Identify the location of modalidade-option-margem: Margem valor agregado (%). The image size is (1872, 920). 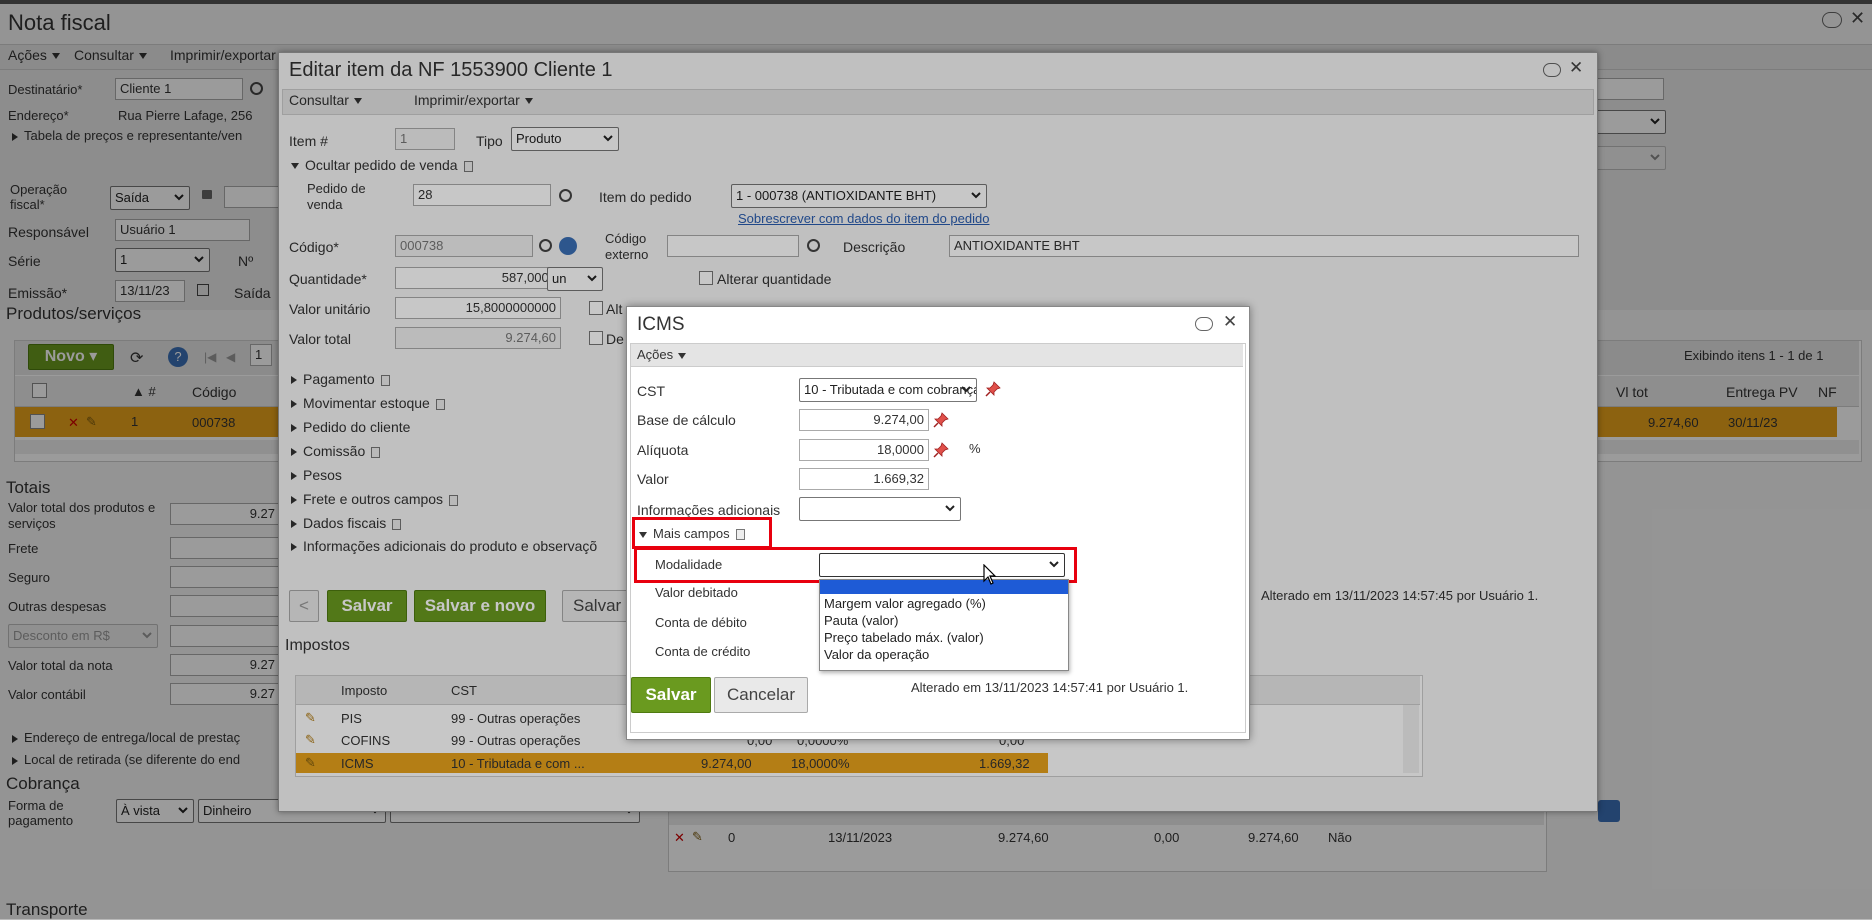
(905, 603).